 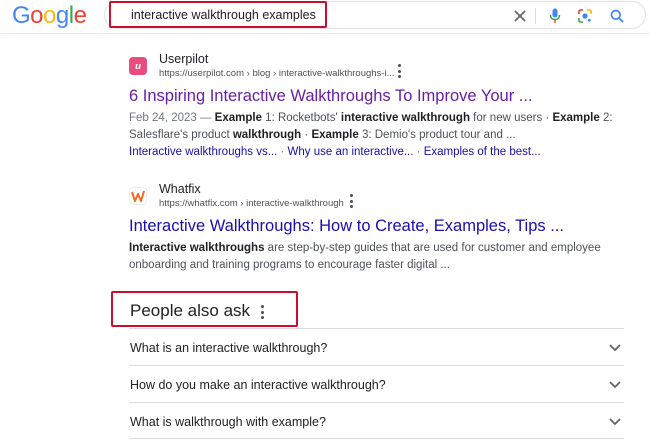 I want to click on site-name: Whatfix, so click(x=180, y=189).